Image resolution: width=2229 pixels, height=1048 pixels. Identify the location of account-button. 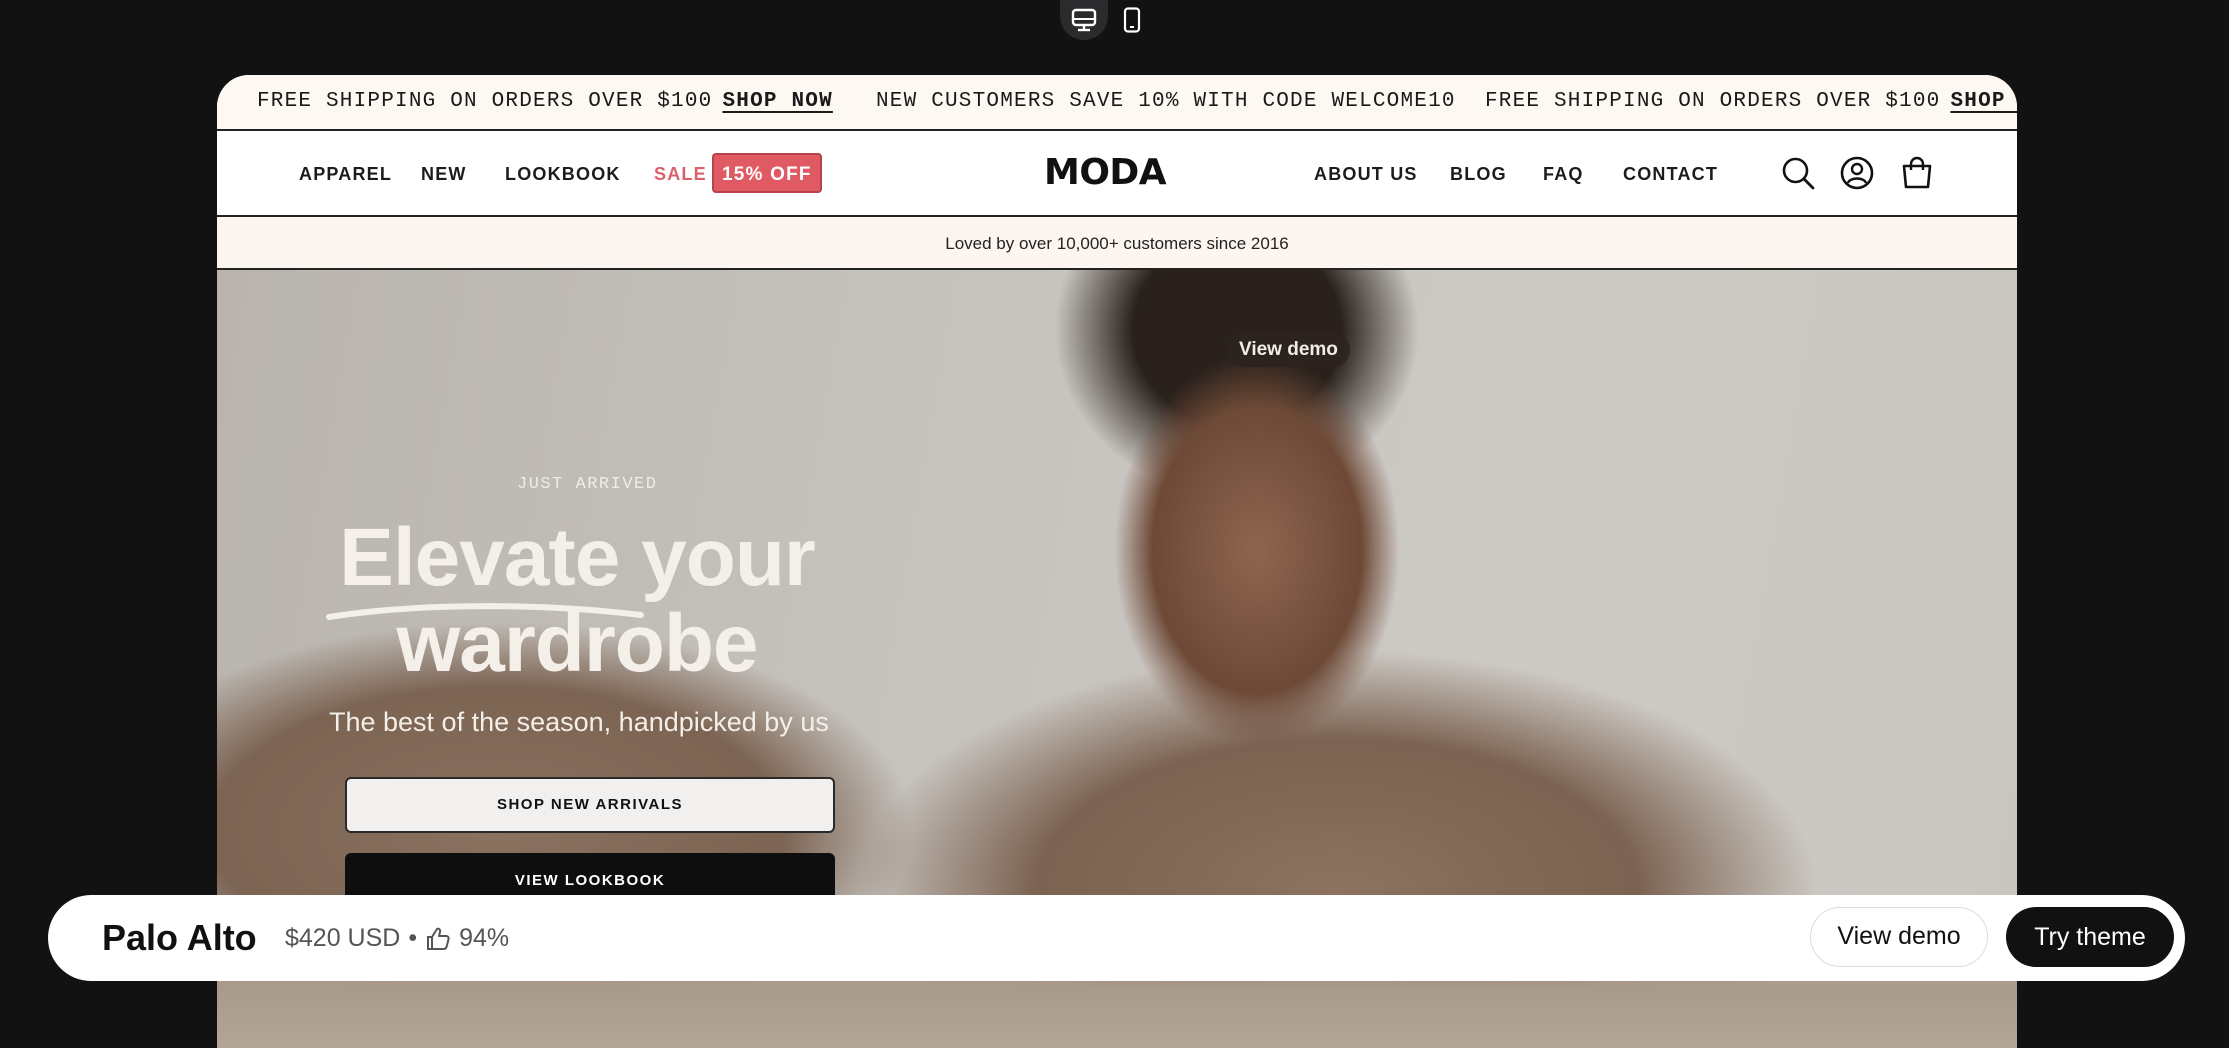
(1857, 173).